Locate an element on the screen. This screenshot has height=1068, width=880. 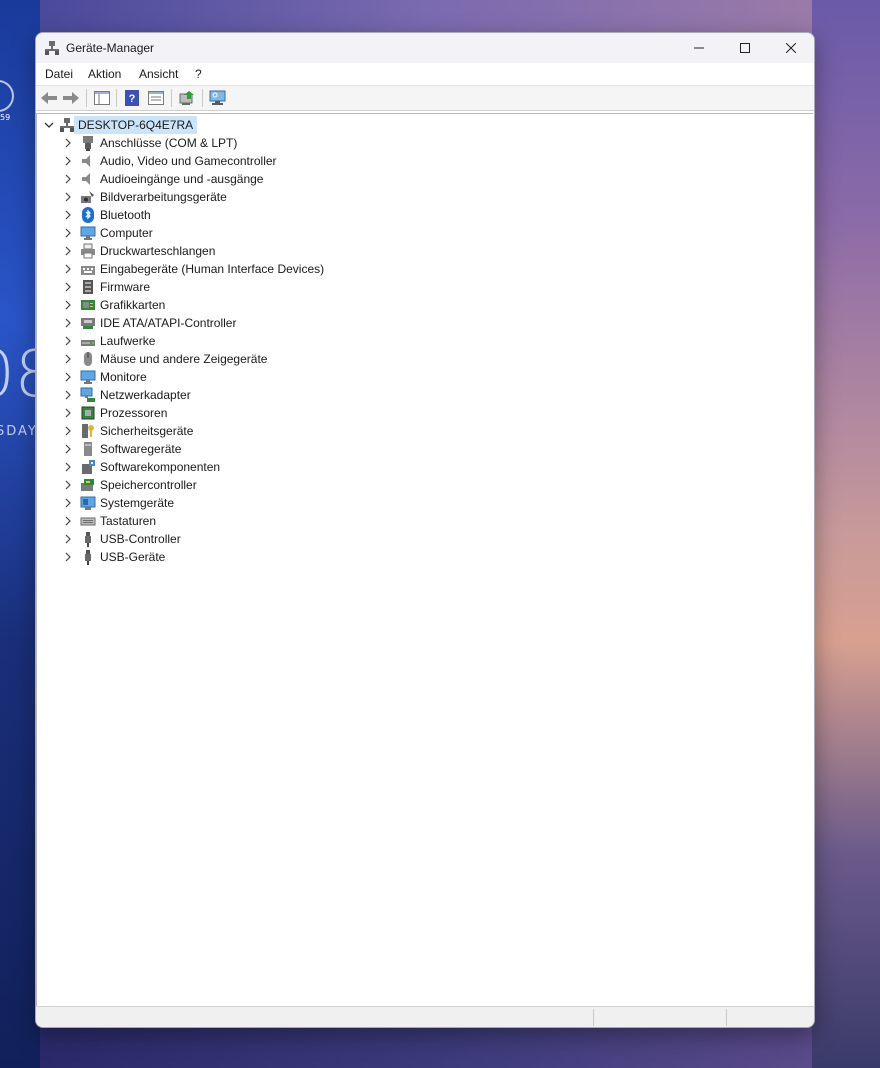
tree-item: Speichercontroller is located at coordinates (387, 485).